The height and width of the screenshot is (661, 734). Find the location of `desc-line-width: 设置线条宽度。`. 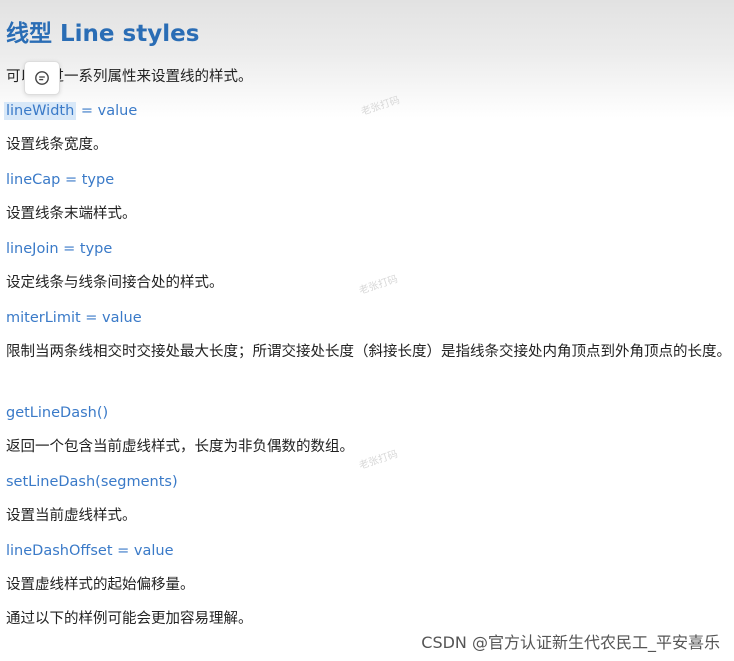

desc-line-width: 设置线条宽度。 is located at coordinates (57, 145).